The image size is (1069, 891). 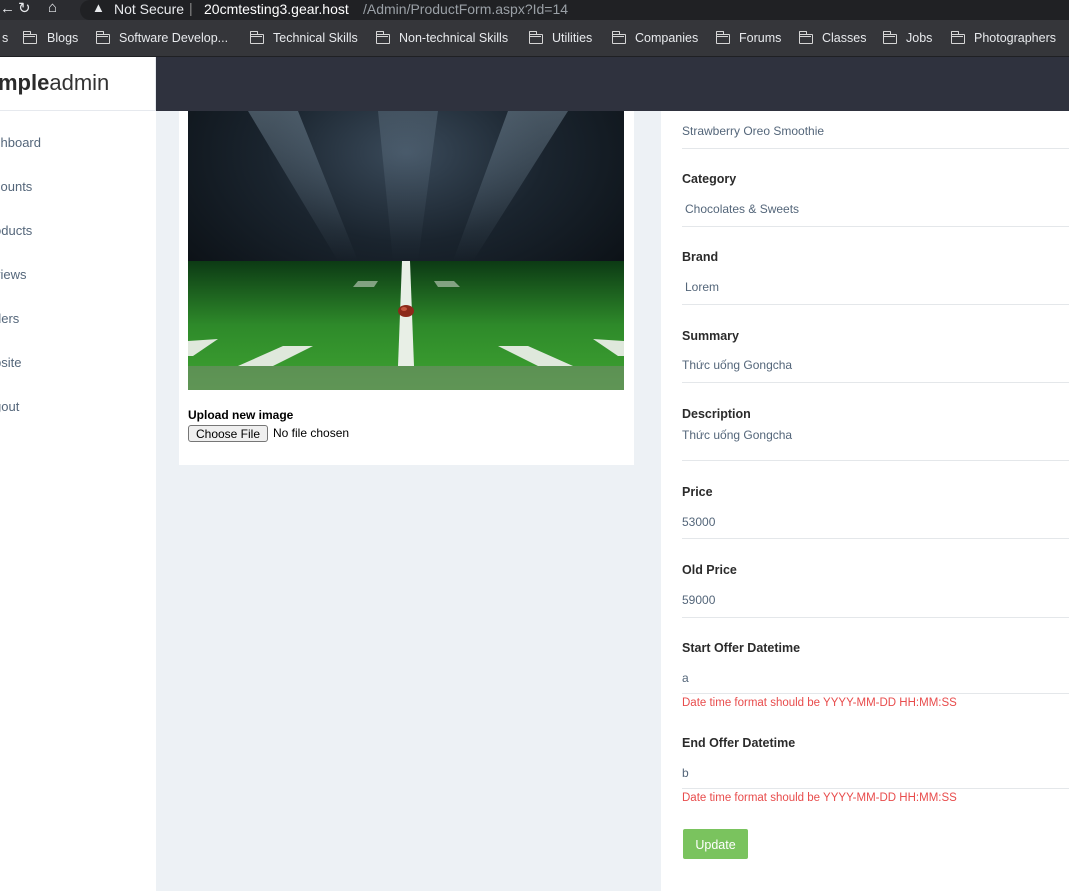 I want to click on brand-underline, so click(x=875, y=304).